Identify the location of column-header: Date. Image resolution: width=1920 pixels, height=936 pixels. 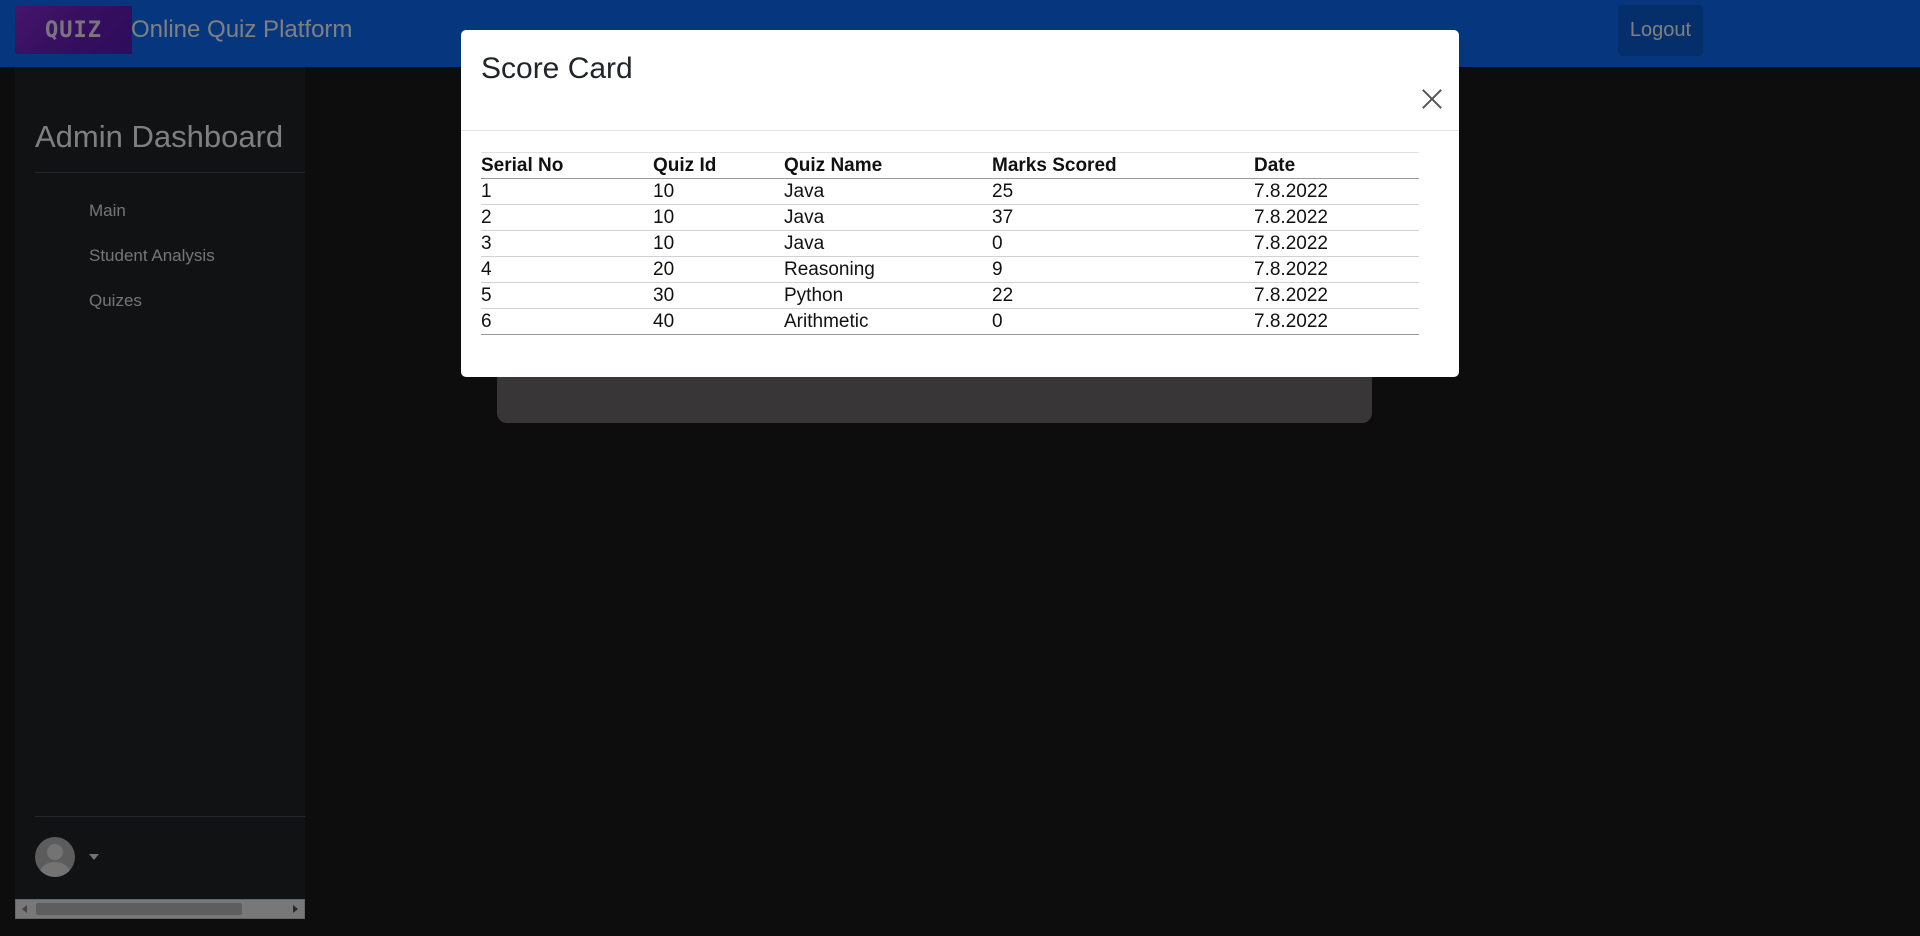
(1336, 165).